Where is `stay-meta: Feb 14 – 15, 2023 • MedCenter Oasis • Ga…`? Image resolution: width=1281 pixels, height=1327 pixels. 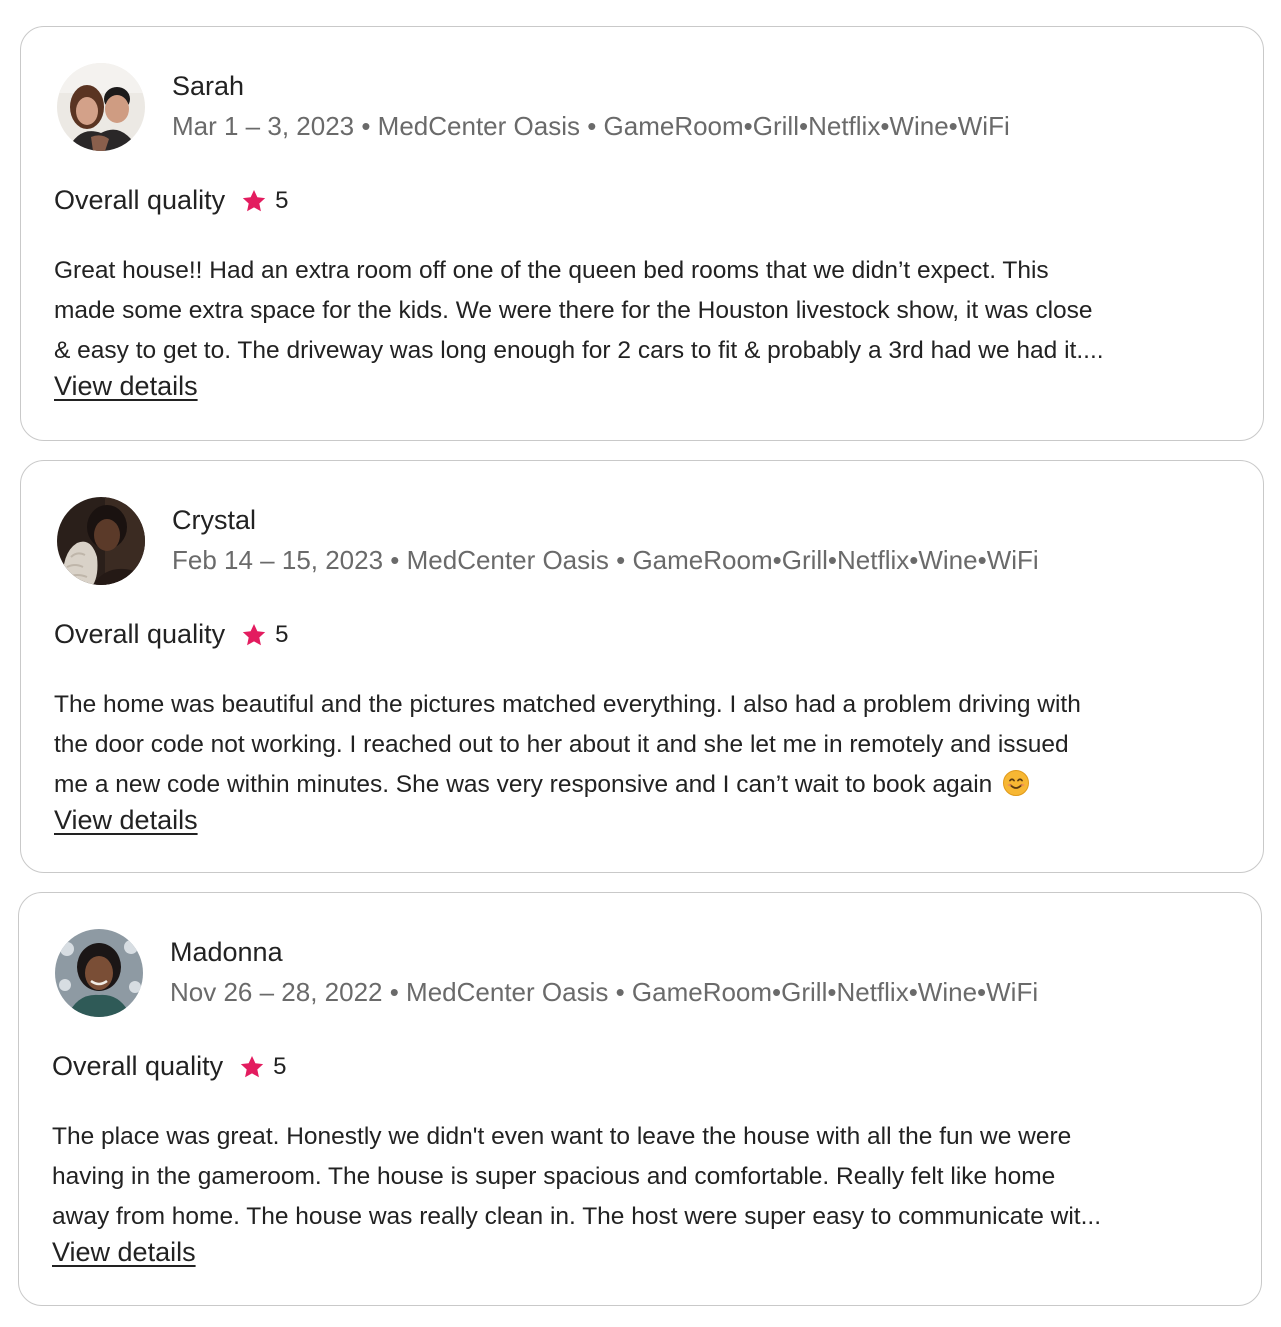 stay-meta: Feb 14 – 15, 2023 • MedCenter Oasis • Ga… is located at coordinates (605, 560).